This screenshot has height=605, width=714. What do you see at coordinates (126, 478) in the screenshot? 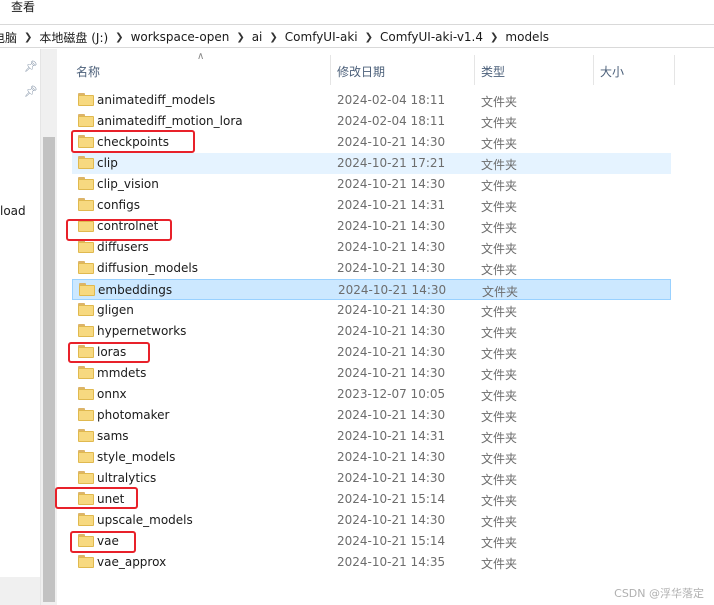
I see `file-name: ultralytics` at bounding box center [126, 478].